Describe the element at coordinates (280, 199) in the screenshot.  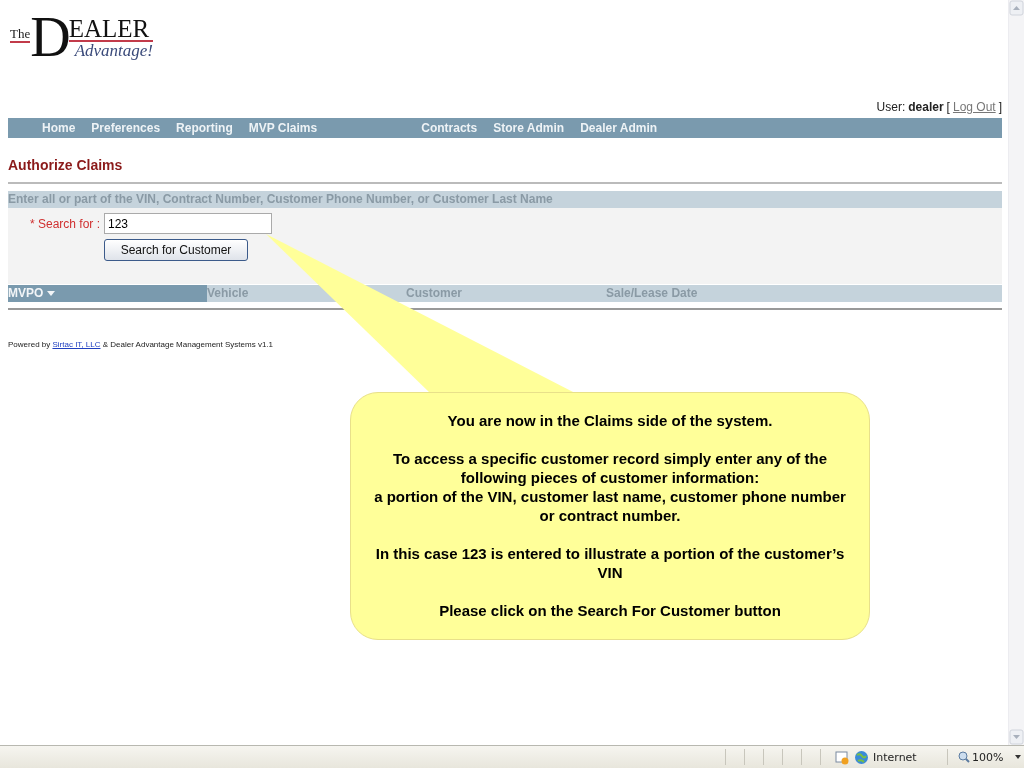
I see `search-hint: Enter all or part of the VIN, Contract Number, Customer Phone Number, or Customer Last Name` at that location.